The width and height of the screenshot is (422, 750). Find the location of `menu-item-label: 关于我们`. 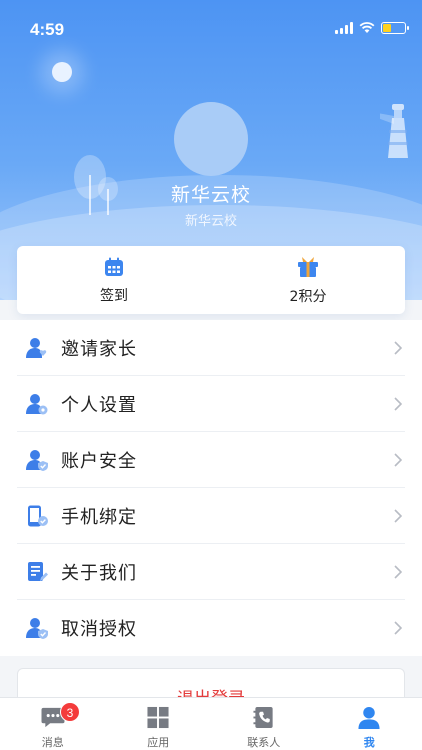

menu-item-label: 关于我们 is located at coordinates (99, 573).